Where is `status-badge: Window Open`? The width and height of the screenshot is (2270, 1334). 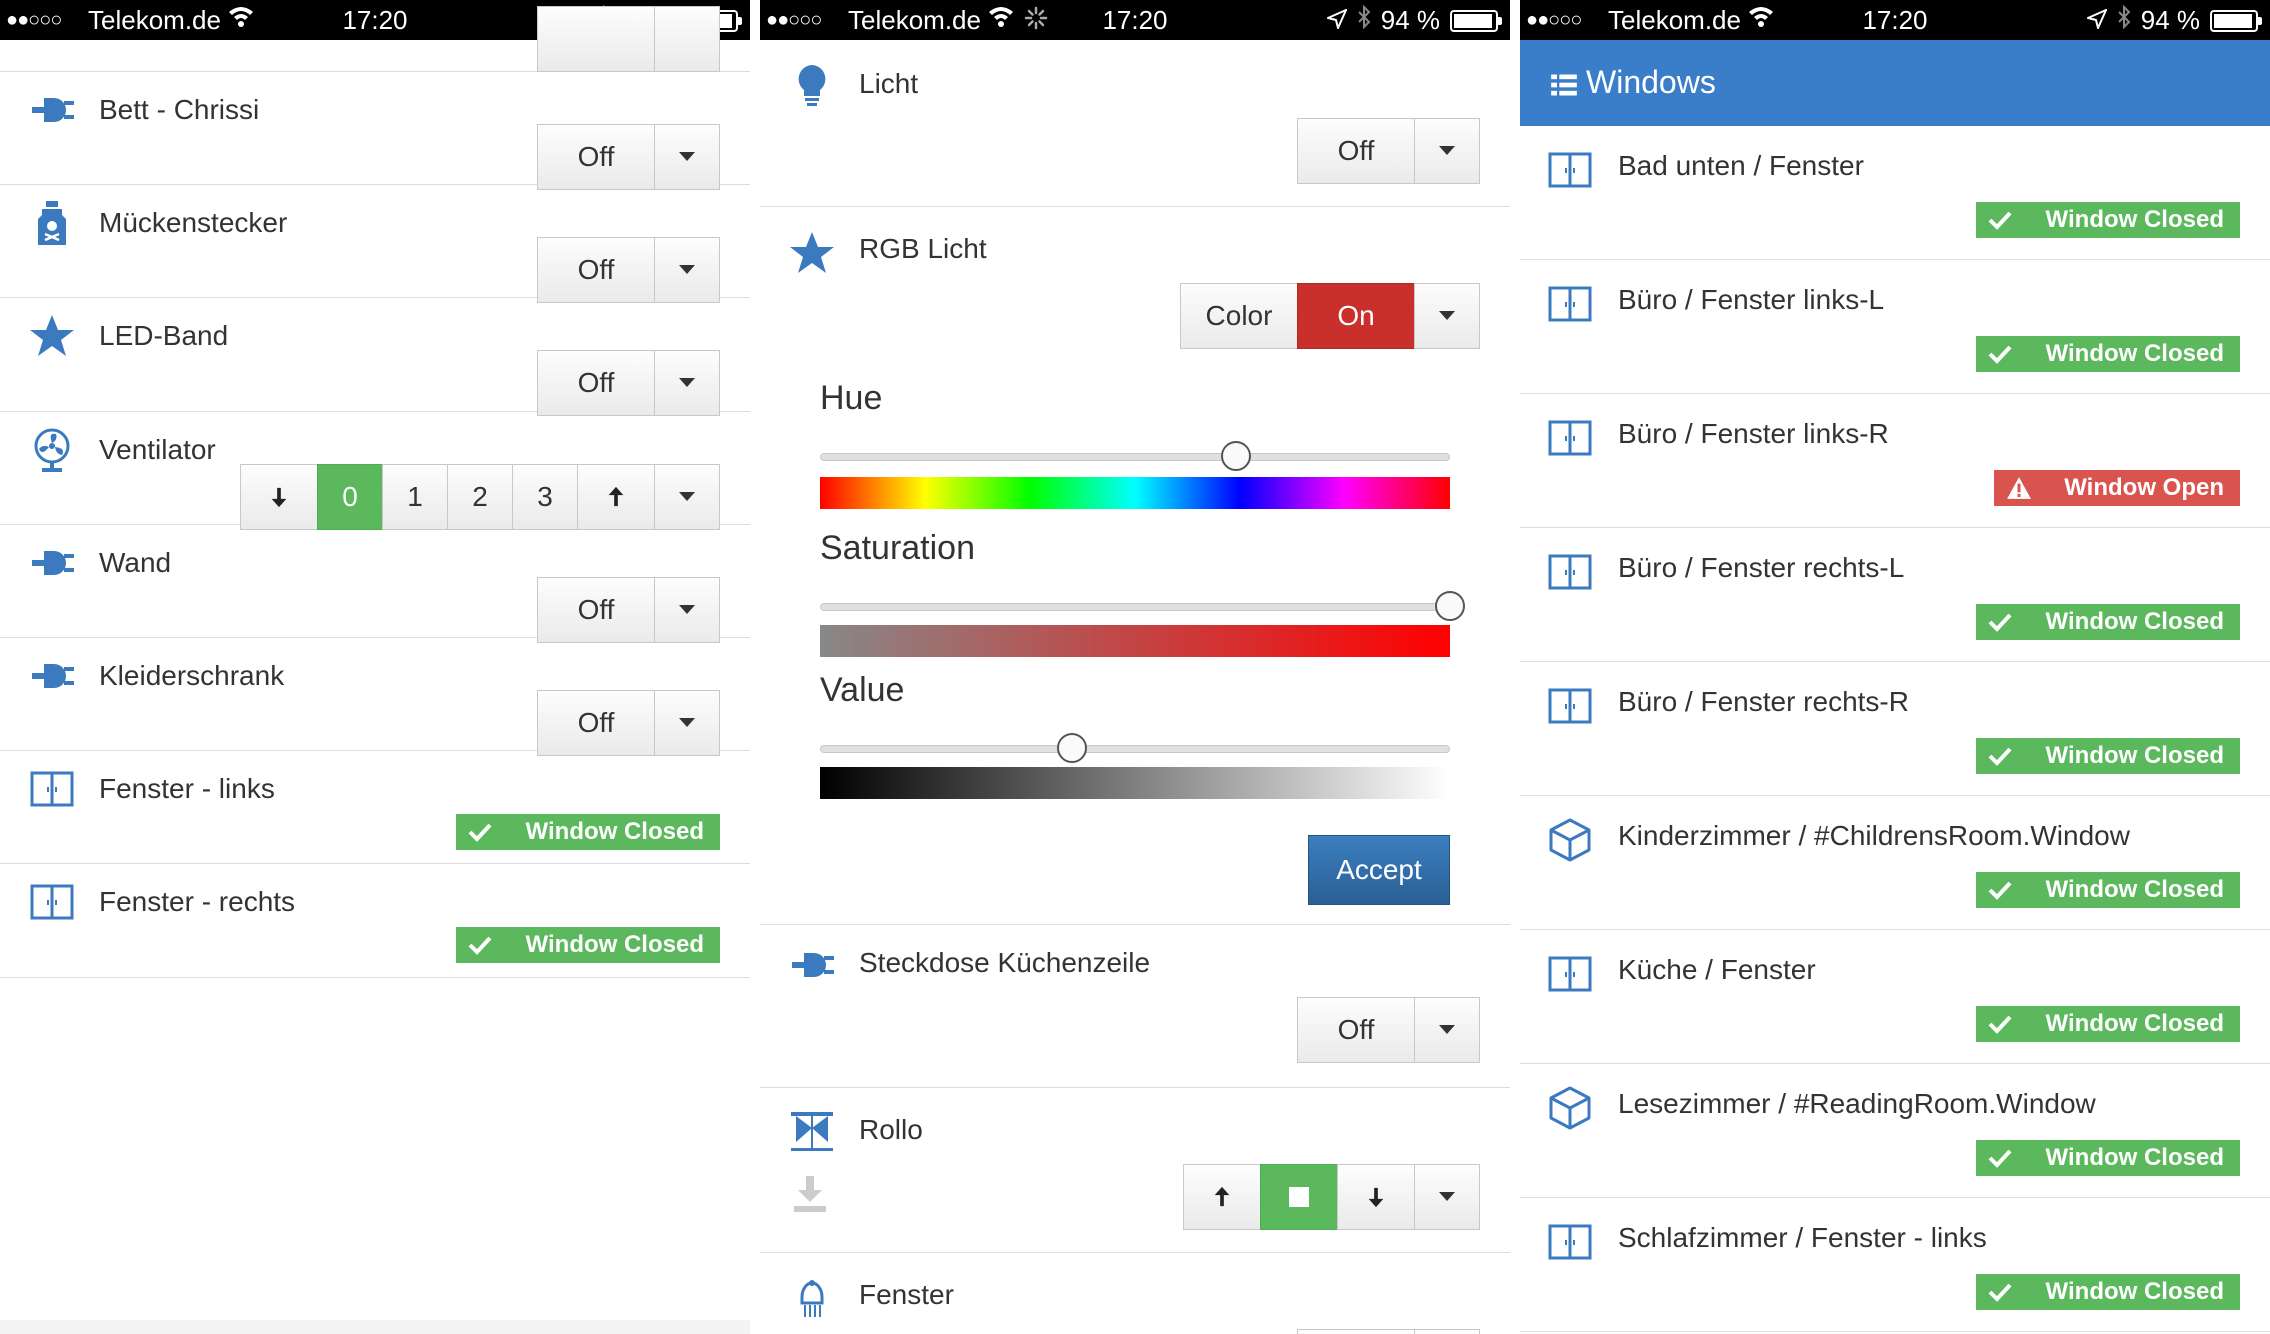 status-badge: Window Open is located at coordinates (2117, 488).